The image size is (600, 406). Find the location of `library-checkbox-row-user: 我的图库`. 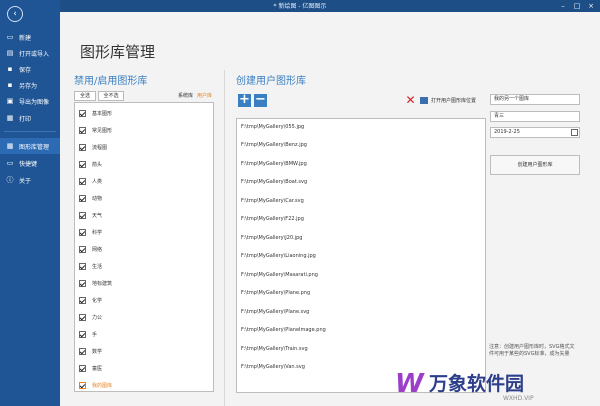

library-checkbox-row-user: 我的图库 is located at coordinates (95, 385).